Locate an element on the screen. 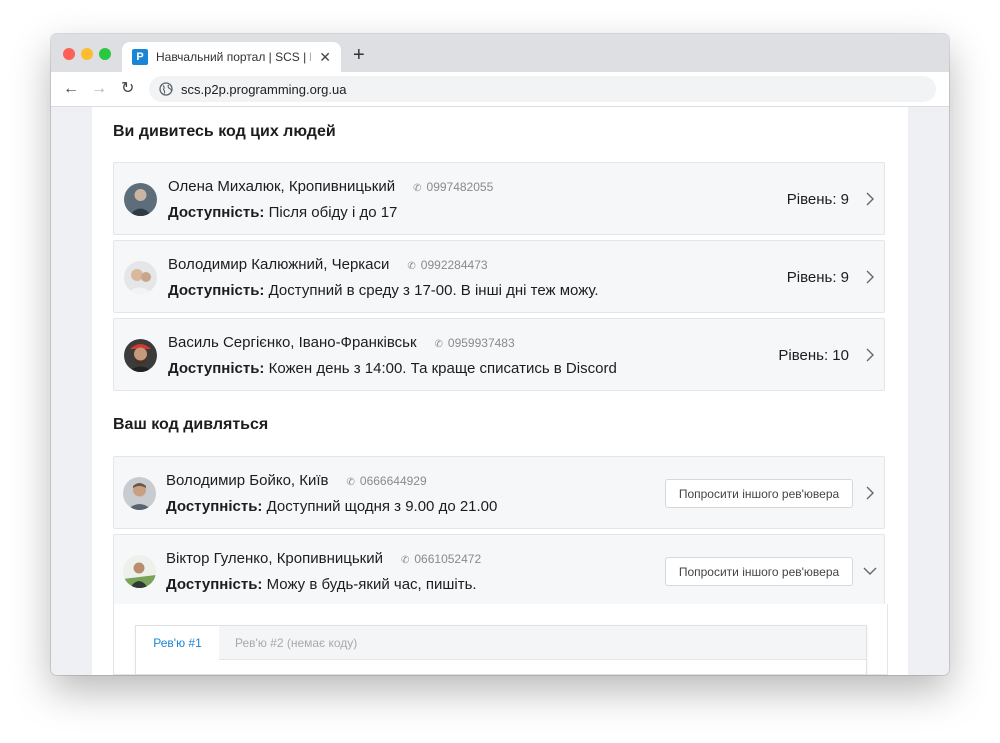 The width and height of the screenshot is (1000, 743). section-title-watching: Ви дивитесь код цих людей is located at coordinates (224, 131).